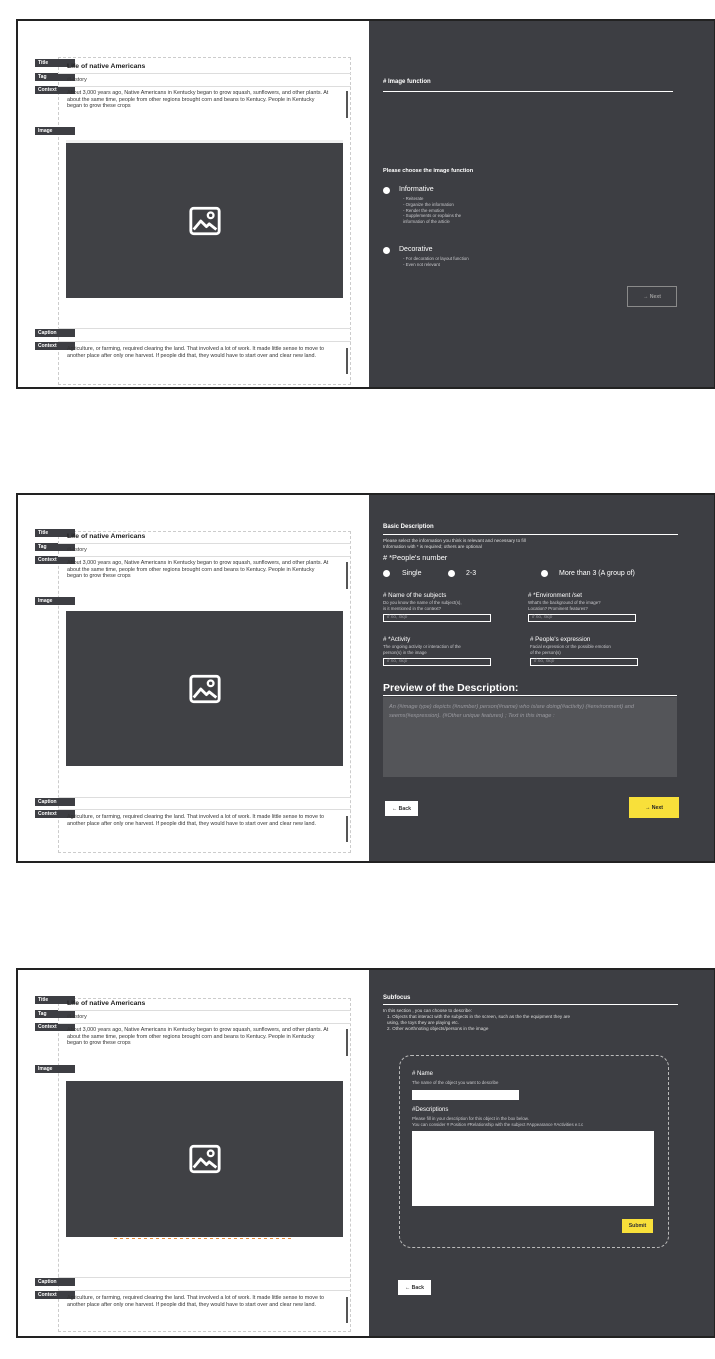 Image resolution: width=715 pixels, height=1359 pixels. What do you see at coordinates (415, 595) in the screenshot?
I see `name-subjects-label: # Name of the subjects` at bounding box center [415, 595].